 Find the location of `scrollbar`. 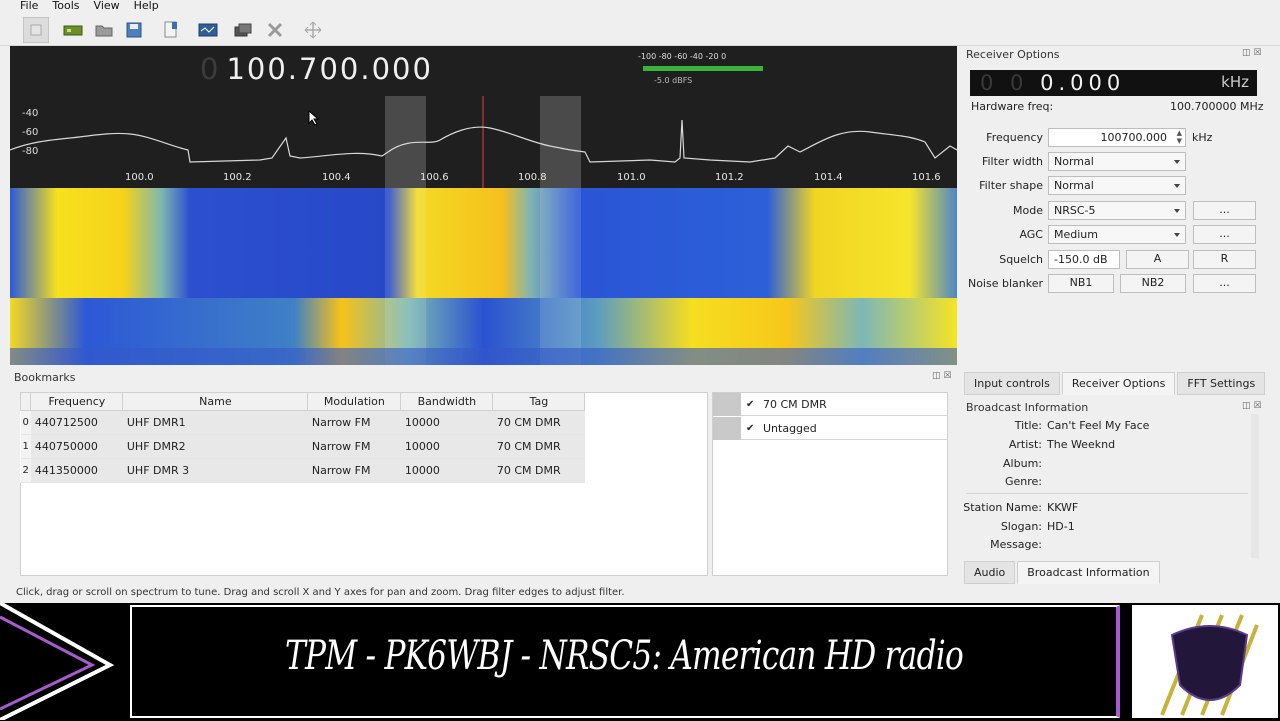

scrollbar is located at coordinates (1255, 486).